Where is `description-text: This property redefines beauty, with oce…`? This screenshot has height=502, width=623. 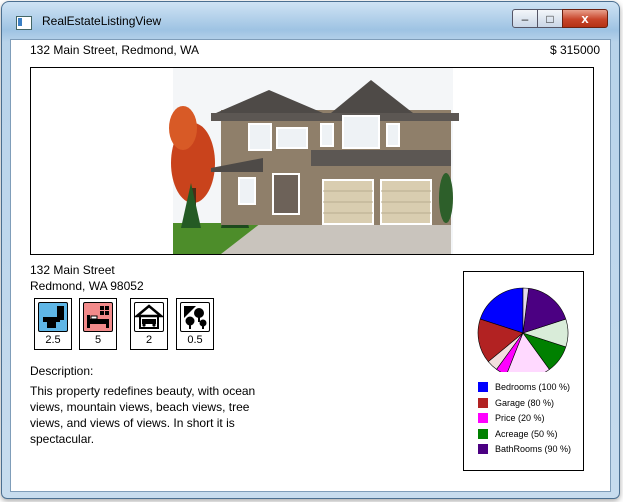 description-text: This property redefines beauty, with oce… is located at coordinates (143, 415).